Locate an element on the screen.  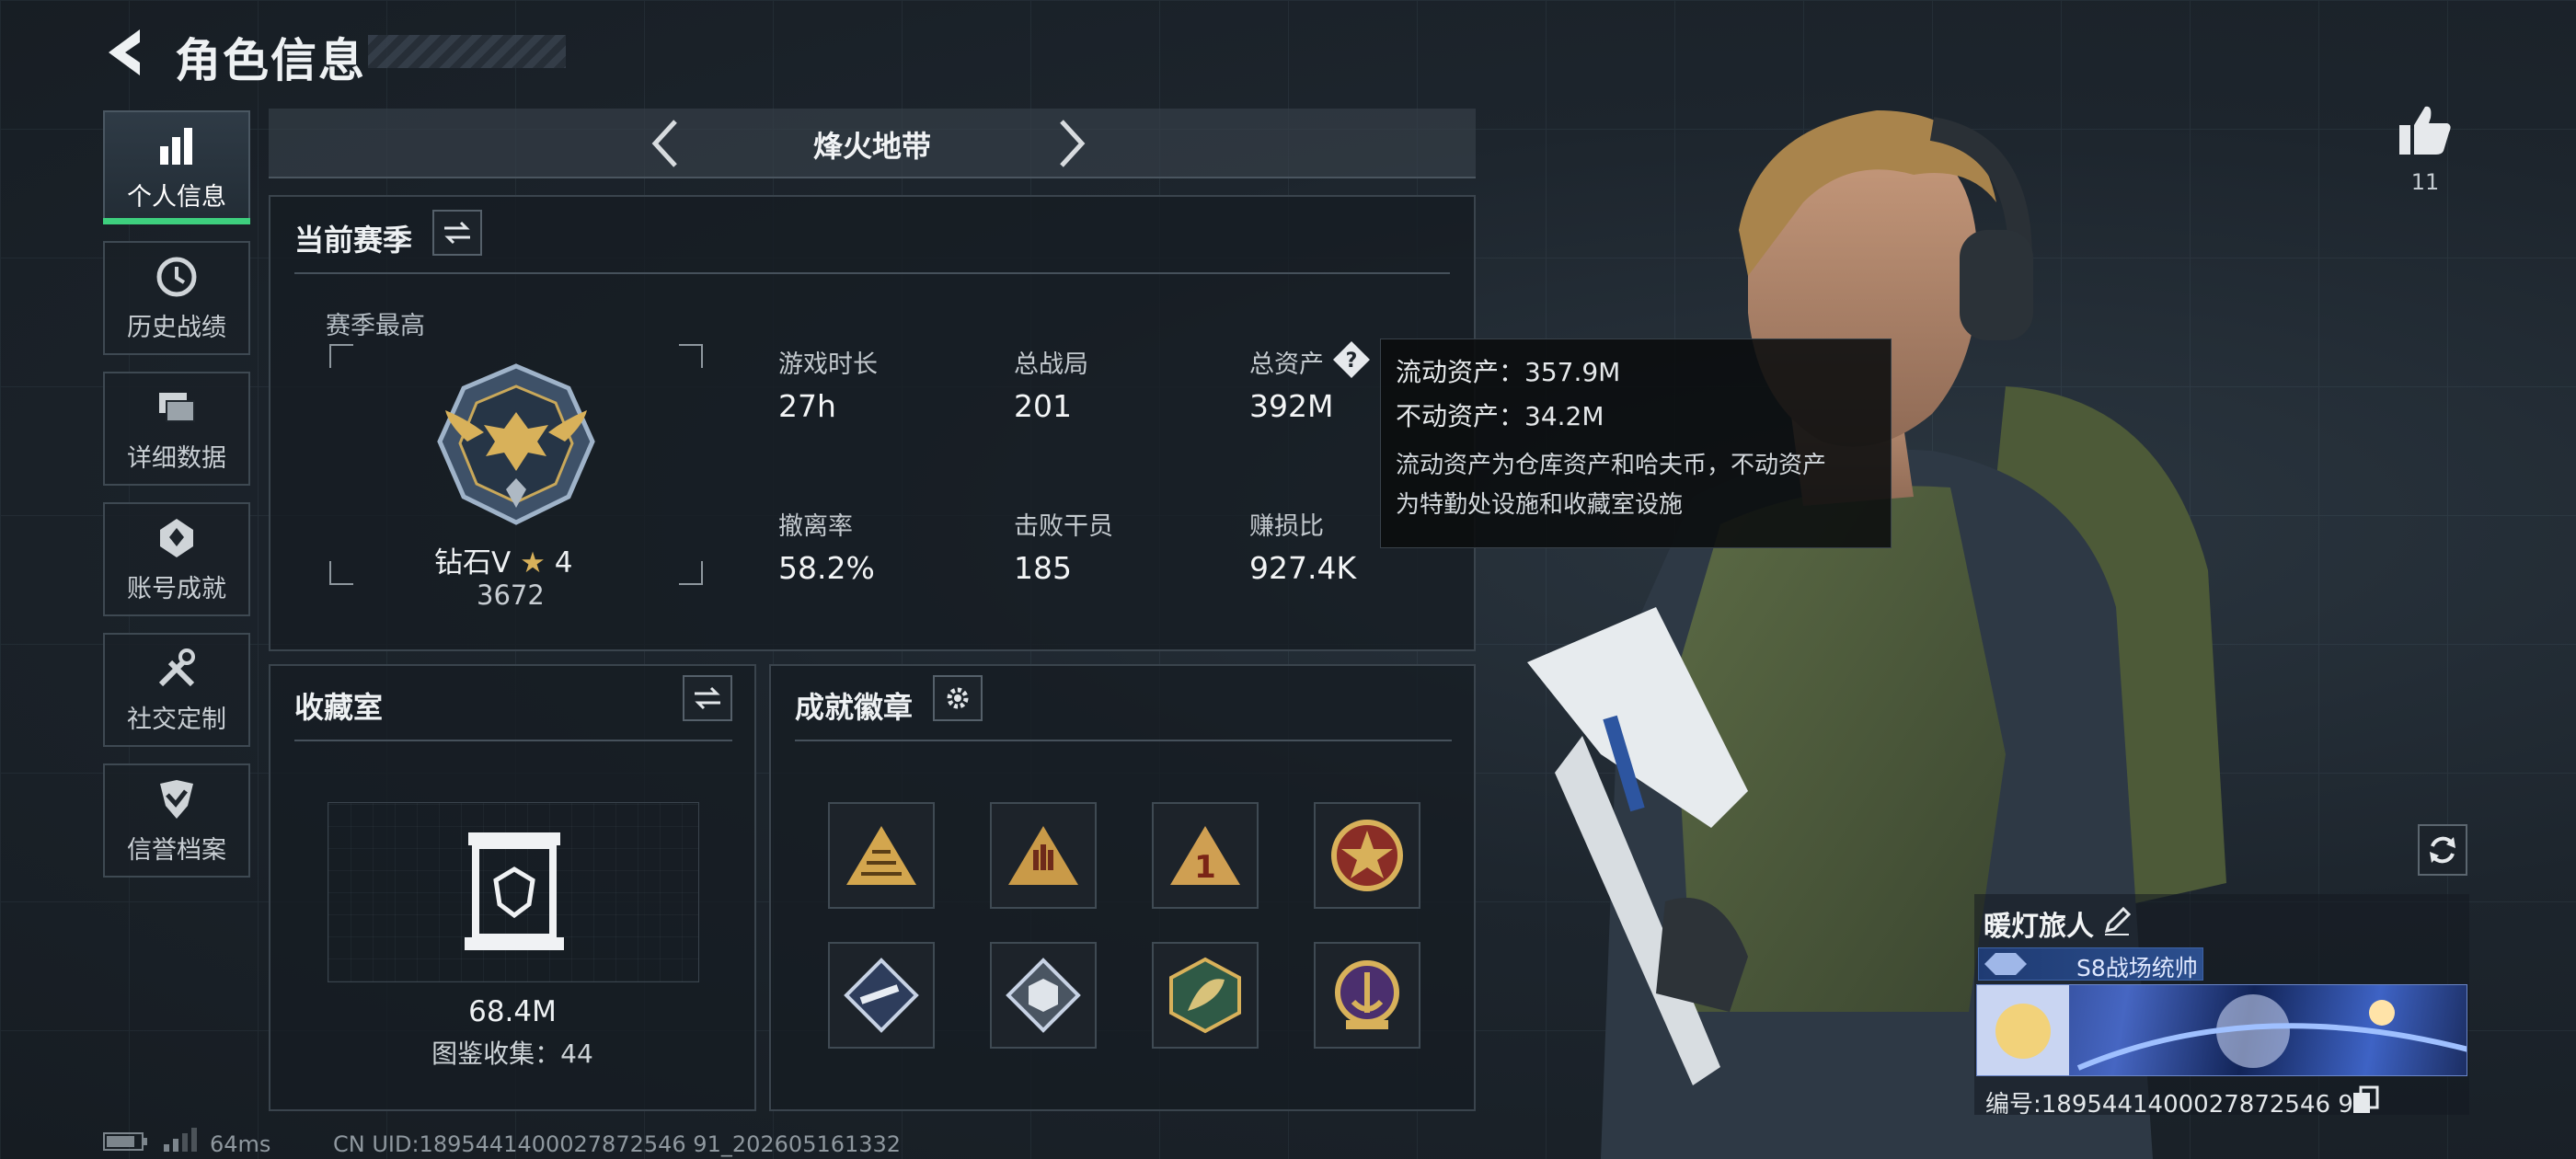
cube-badge-icon is located at coordinates (1043, 995).